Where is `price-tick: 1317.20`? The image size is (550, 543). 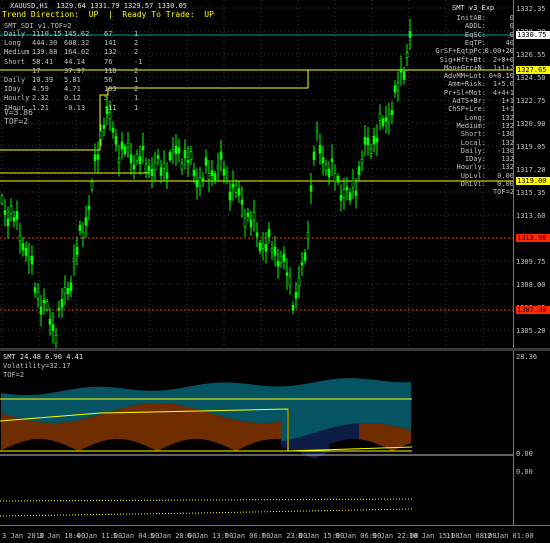
price-tick: 1317.20 is located at coordinates (531, 170).